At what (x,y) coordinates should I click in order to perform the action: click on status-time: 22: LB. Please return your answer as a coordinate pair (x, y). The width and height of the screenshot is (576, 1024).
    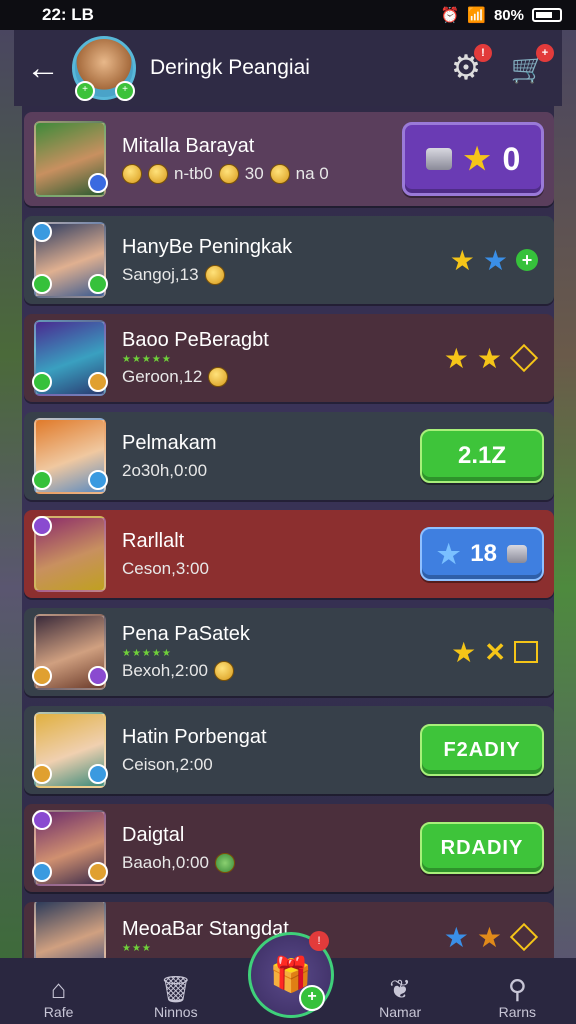
    Looking at the image, I should click on (68, 14).